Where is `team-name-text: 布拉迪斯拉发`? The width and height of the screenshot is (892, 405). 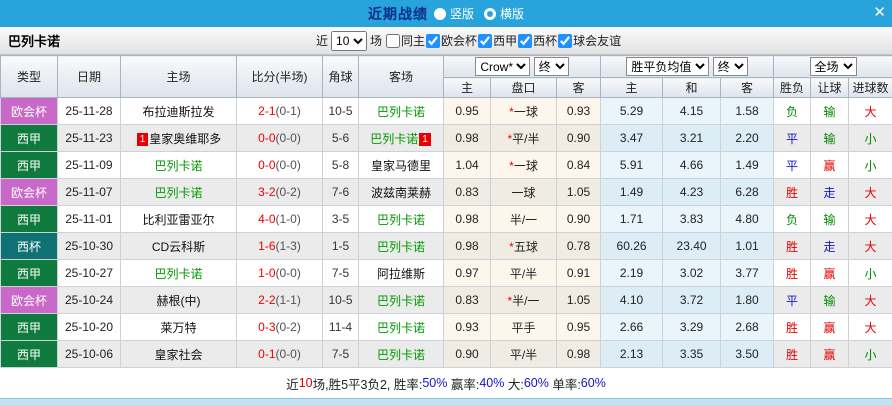 team-name-text: 布拉迪斯拉发 is located at coordinates (178, 112).